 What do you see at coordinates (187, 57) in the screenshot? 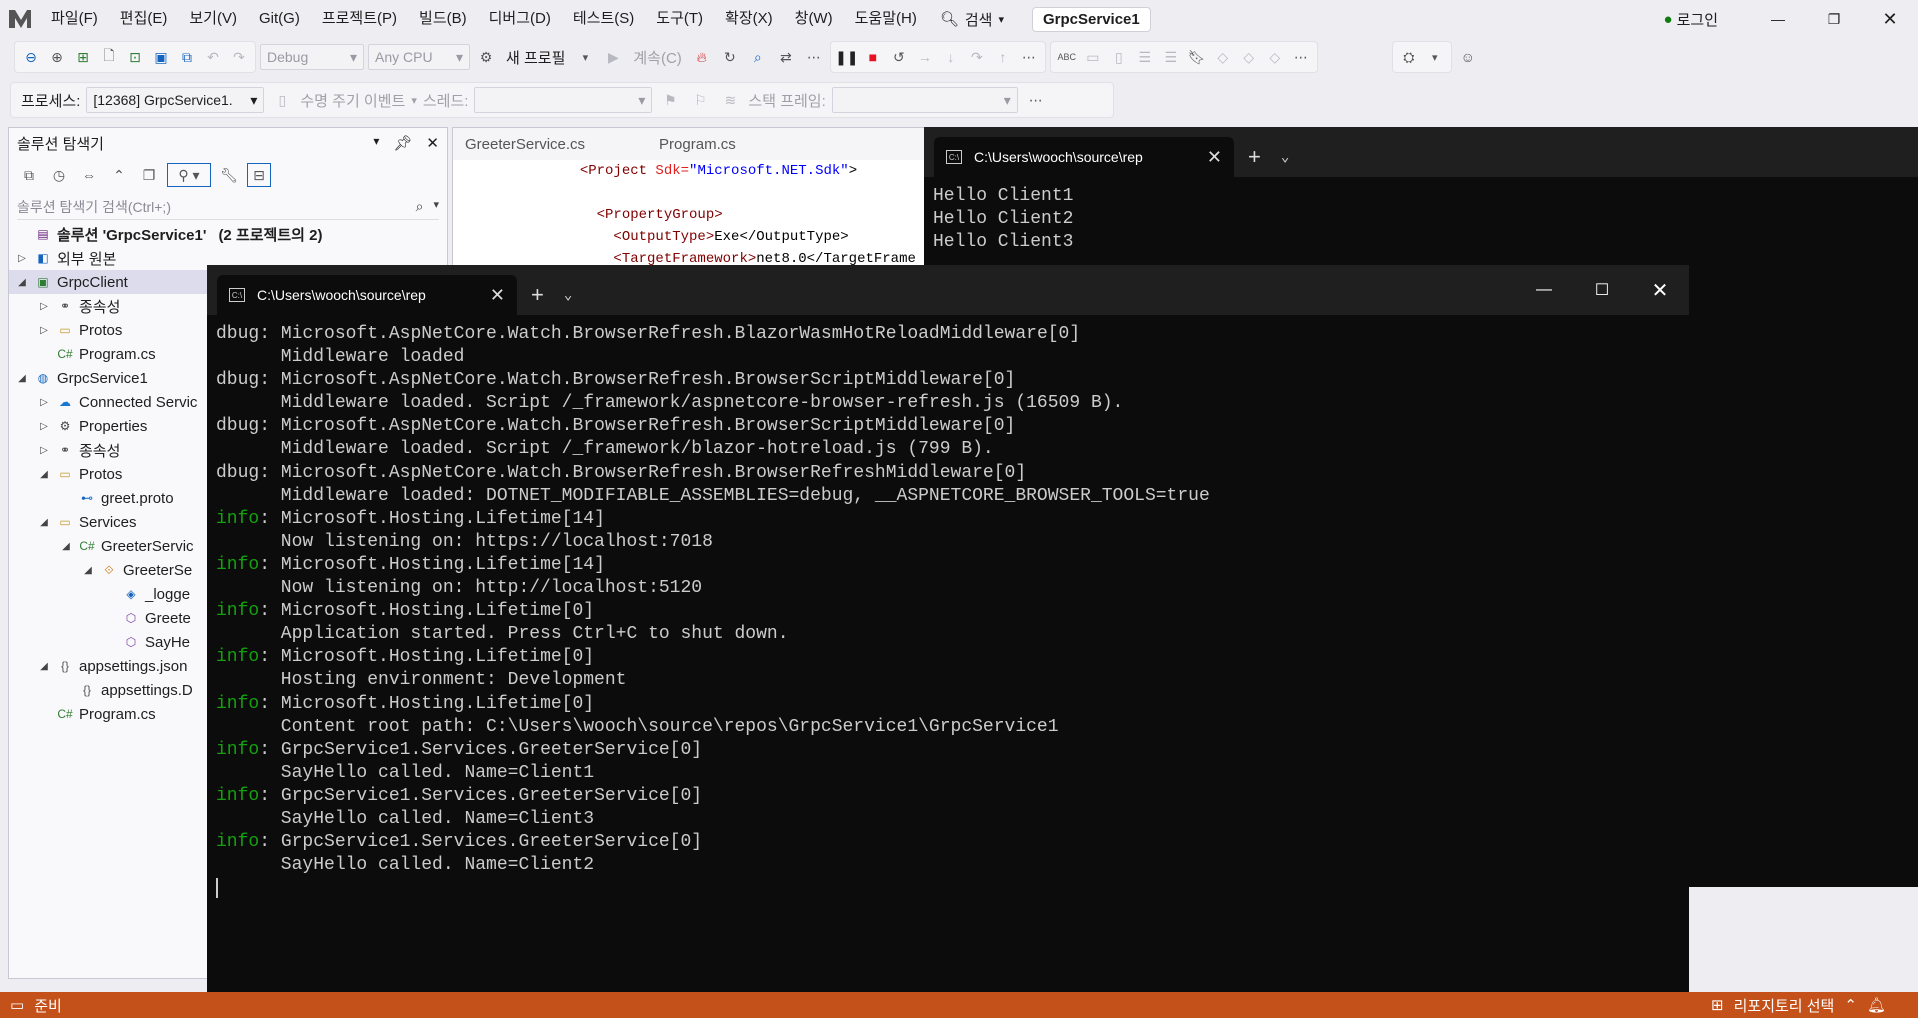
I see `save-all-icon: ⧉` at bounding box center [187, 57].